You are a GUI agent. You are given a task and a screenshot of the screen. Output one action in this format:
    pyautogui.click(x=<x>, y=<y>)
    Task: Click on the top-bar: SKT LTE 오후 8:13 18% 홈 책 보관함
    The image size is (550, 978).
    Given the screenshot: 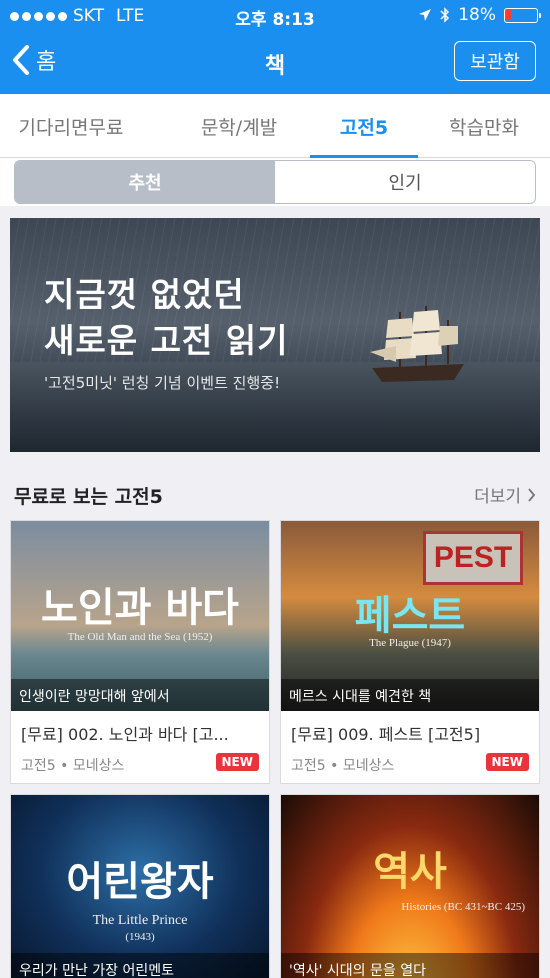 What is the action you would take?
    pyautogui.click(x=275, y=47)
    